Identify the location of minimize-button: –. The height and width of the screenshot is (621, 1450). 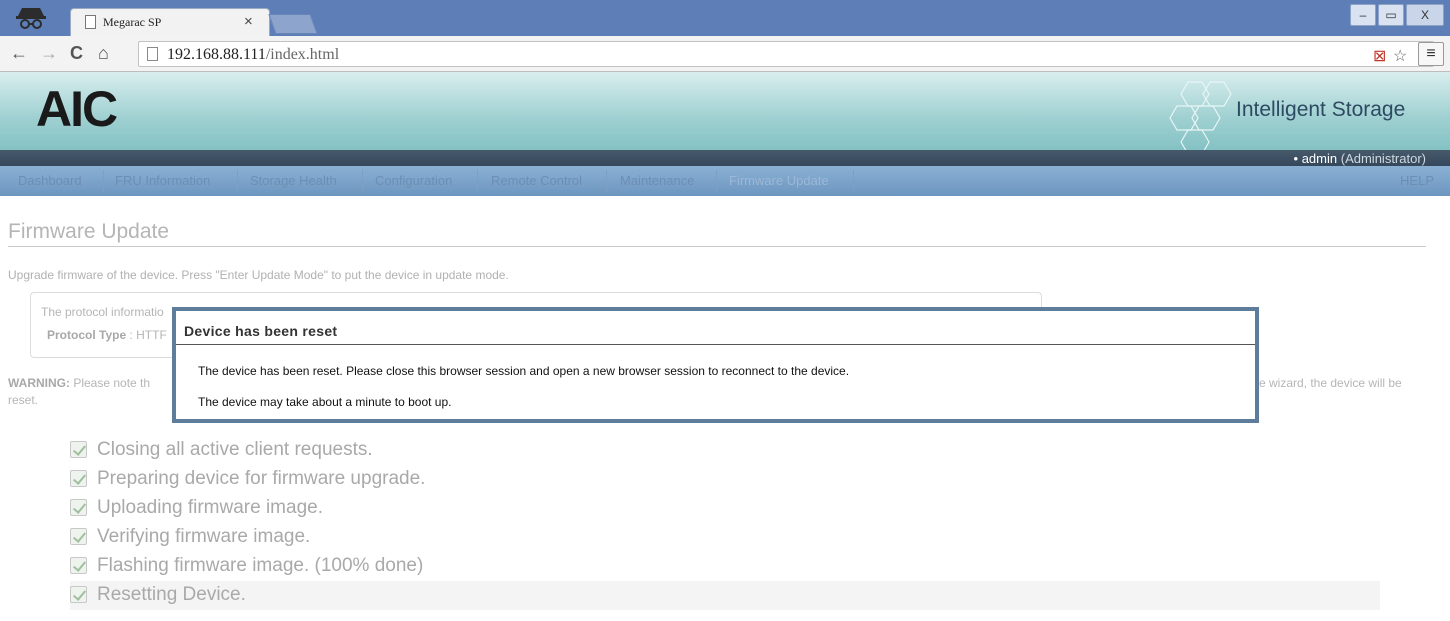
(1363, 15).